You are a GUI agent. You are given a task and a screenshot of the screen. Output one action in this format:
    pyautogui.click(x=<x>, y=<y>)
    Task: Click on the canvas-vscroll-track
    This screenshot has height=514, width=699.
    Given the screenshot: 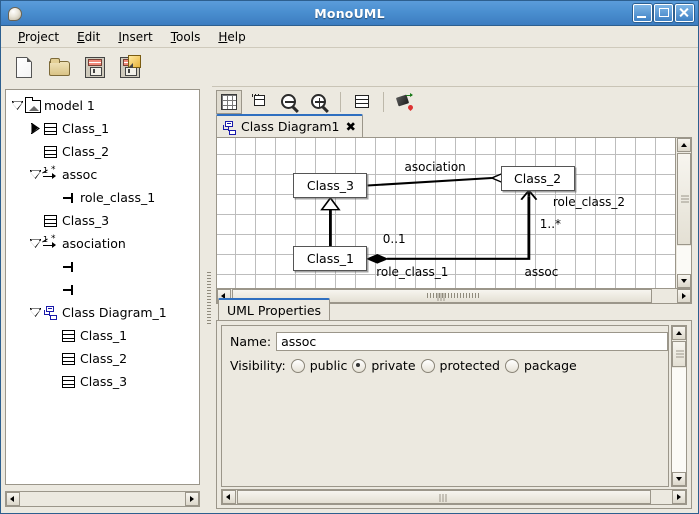 What is the action you would take?
    pyautogui.click(x=683, y=260)
    